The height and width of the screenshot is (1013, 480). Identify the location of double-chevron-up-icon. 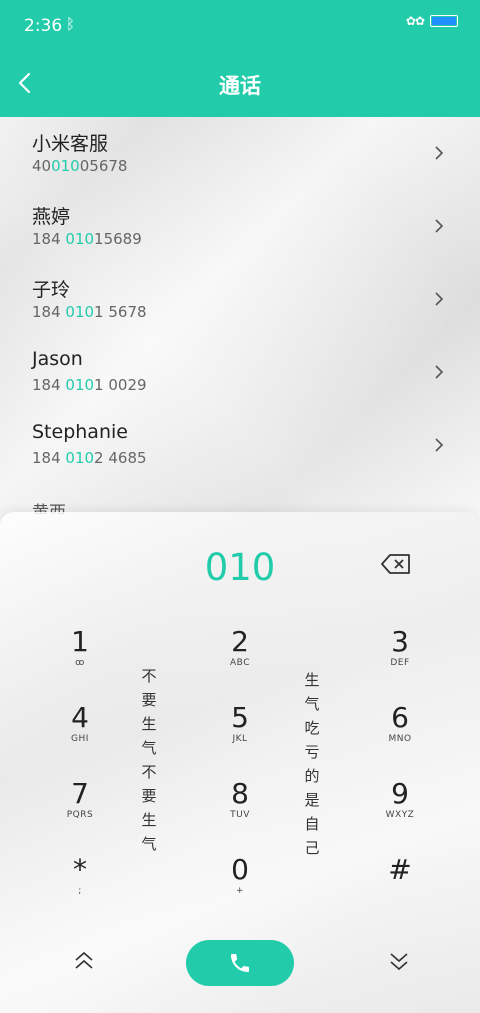
(84, 961).